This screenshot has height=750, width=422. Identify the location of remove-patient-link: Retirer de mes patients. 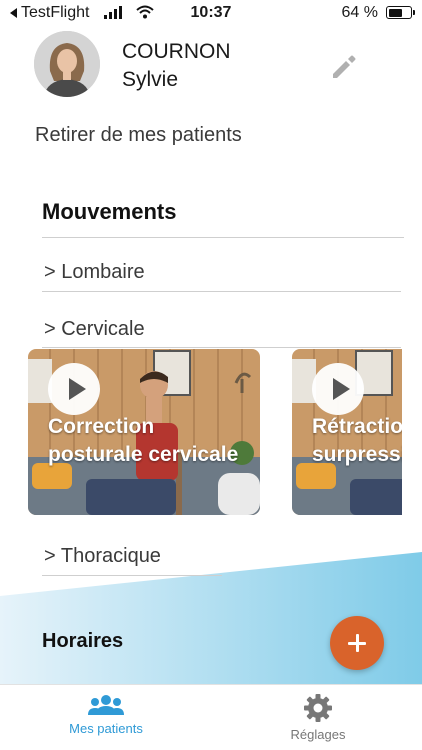
(138, 135).